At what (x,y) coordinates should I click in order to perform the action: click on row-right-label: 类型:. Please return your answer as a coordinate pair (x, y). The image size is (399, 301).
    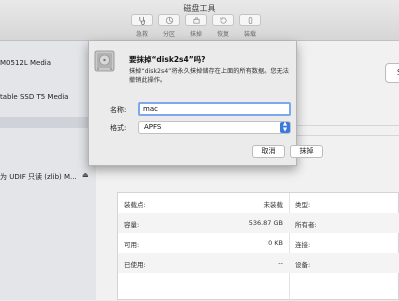
    Looking at the image, I should click on (303, 205).